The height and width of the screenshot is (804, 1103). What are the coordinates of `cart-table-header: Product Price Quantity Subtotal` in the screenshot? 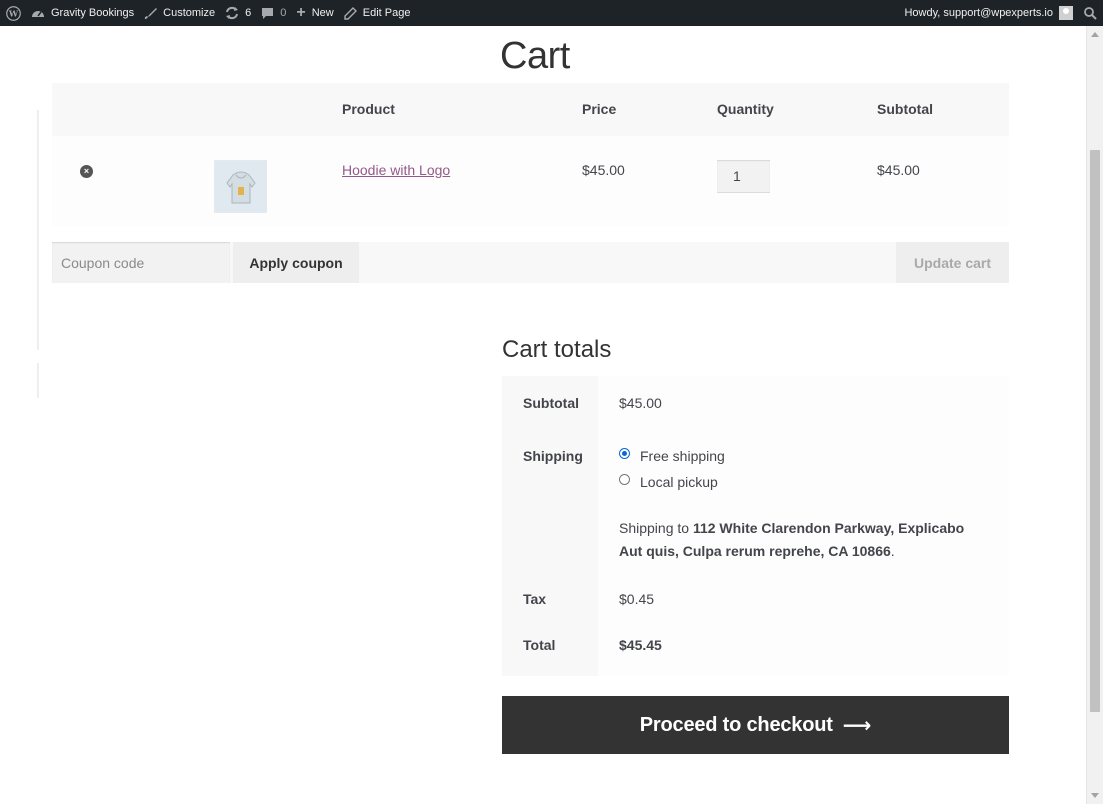 It's located at (530, 109).